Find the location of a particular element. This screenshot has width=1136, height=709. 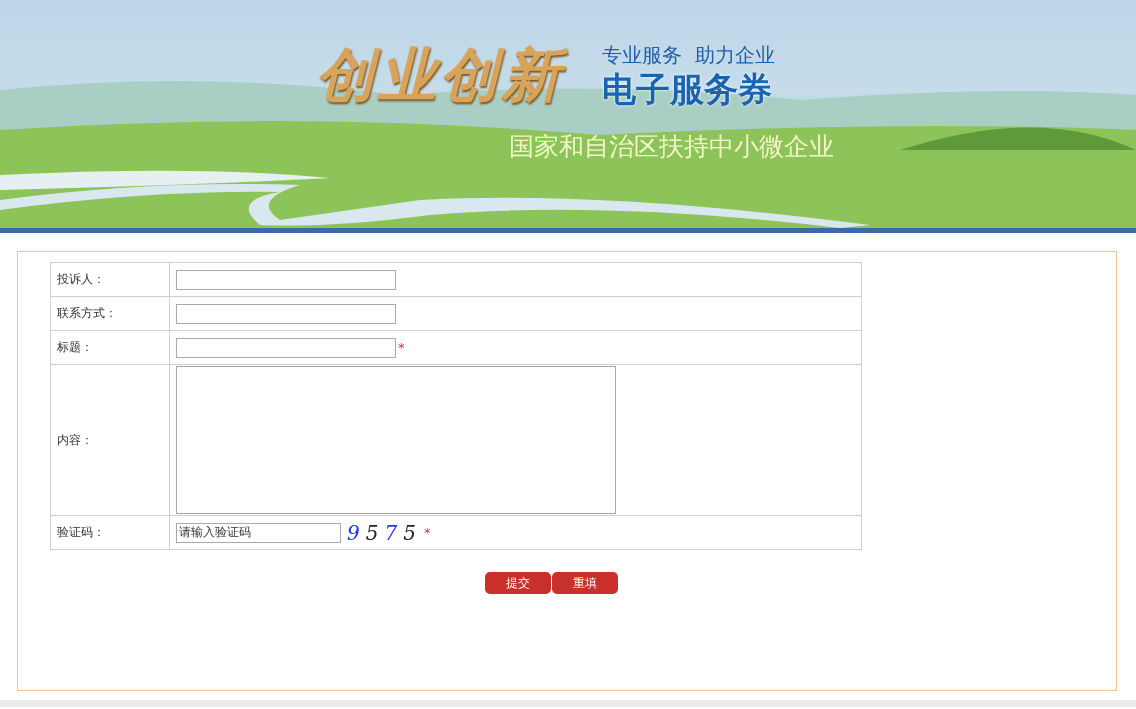

field-label: 内容： is located at coordinates (110, 440).